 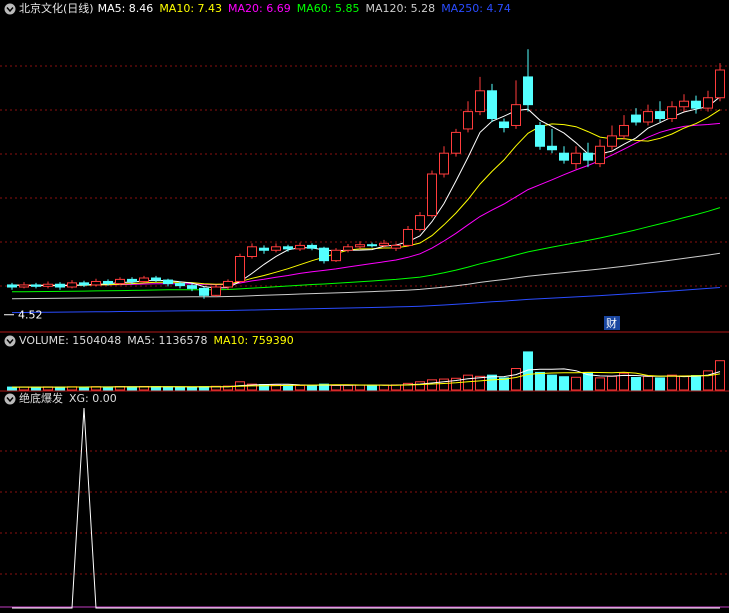 I want to click on ma-legend-item-4: MA120: 5.28, so click(x=400, y=8).